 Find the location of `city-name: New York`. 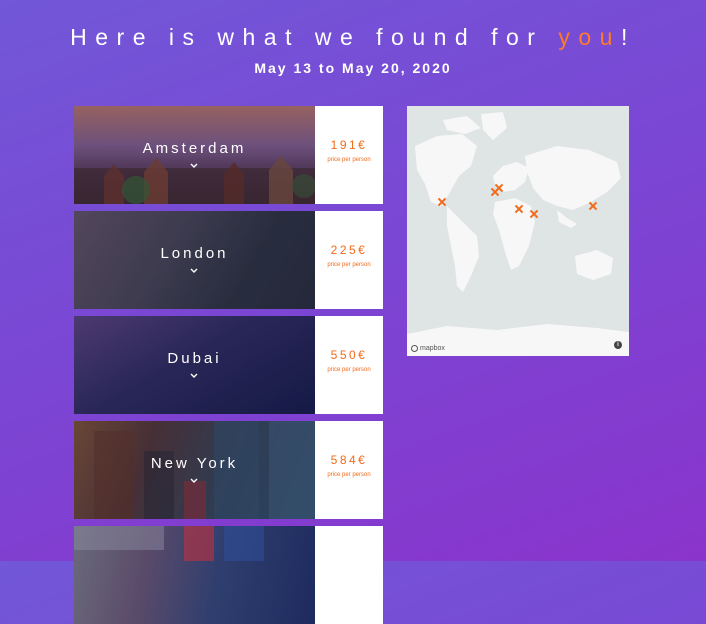

city-name: New York is located at coordinates (194, 463).